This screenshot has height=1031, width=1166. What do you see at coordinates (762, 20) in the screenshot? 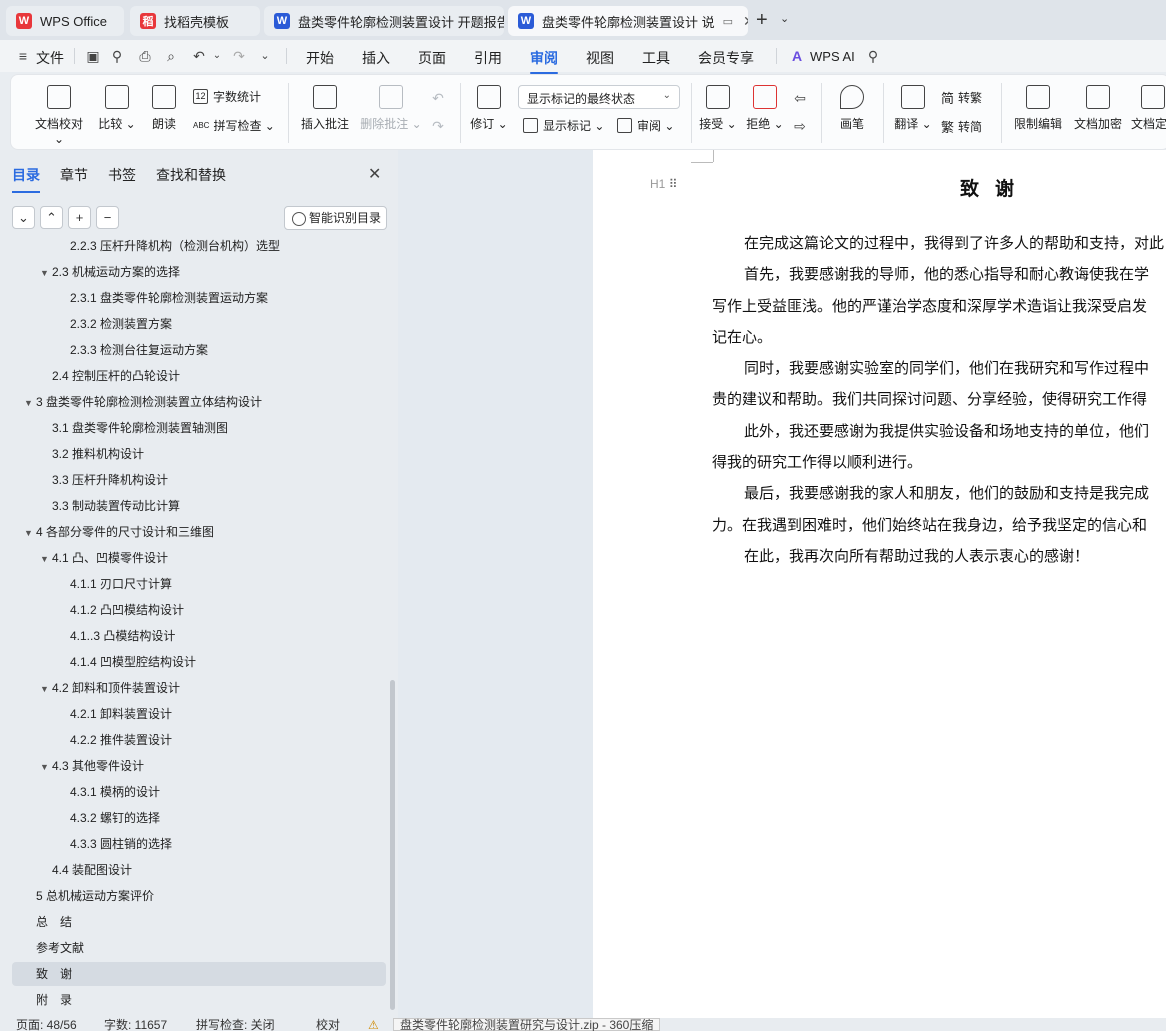
I see `new-tab-icon: +` at bounding box center [762, 20].